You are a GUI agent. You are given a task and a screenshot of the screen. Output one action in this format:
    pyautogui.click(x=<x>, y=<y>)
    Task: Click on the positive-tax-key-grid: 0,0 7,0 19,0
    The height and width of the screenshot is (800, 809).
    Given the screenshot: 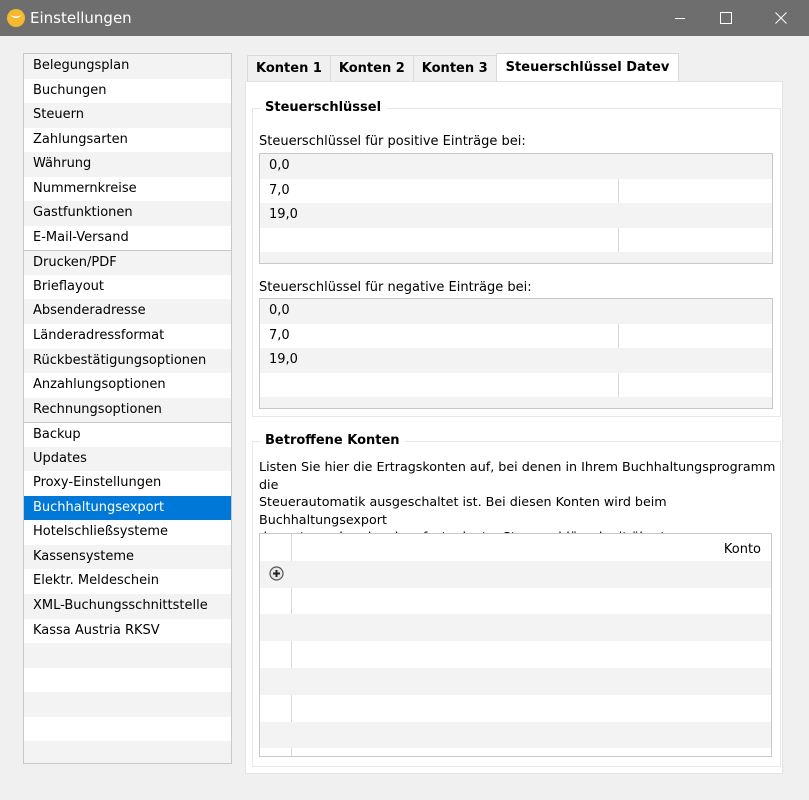 What is the action you would take?
    pyautogui.click(x=516, y=208)
    